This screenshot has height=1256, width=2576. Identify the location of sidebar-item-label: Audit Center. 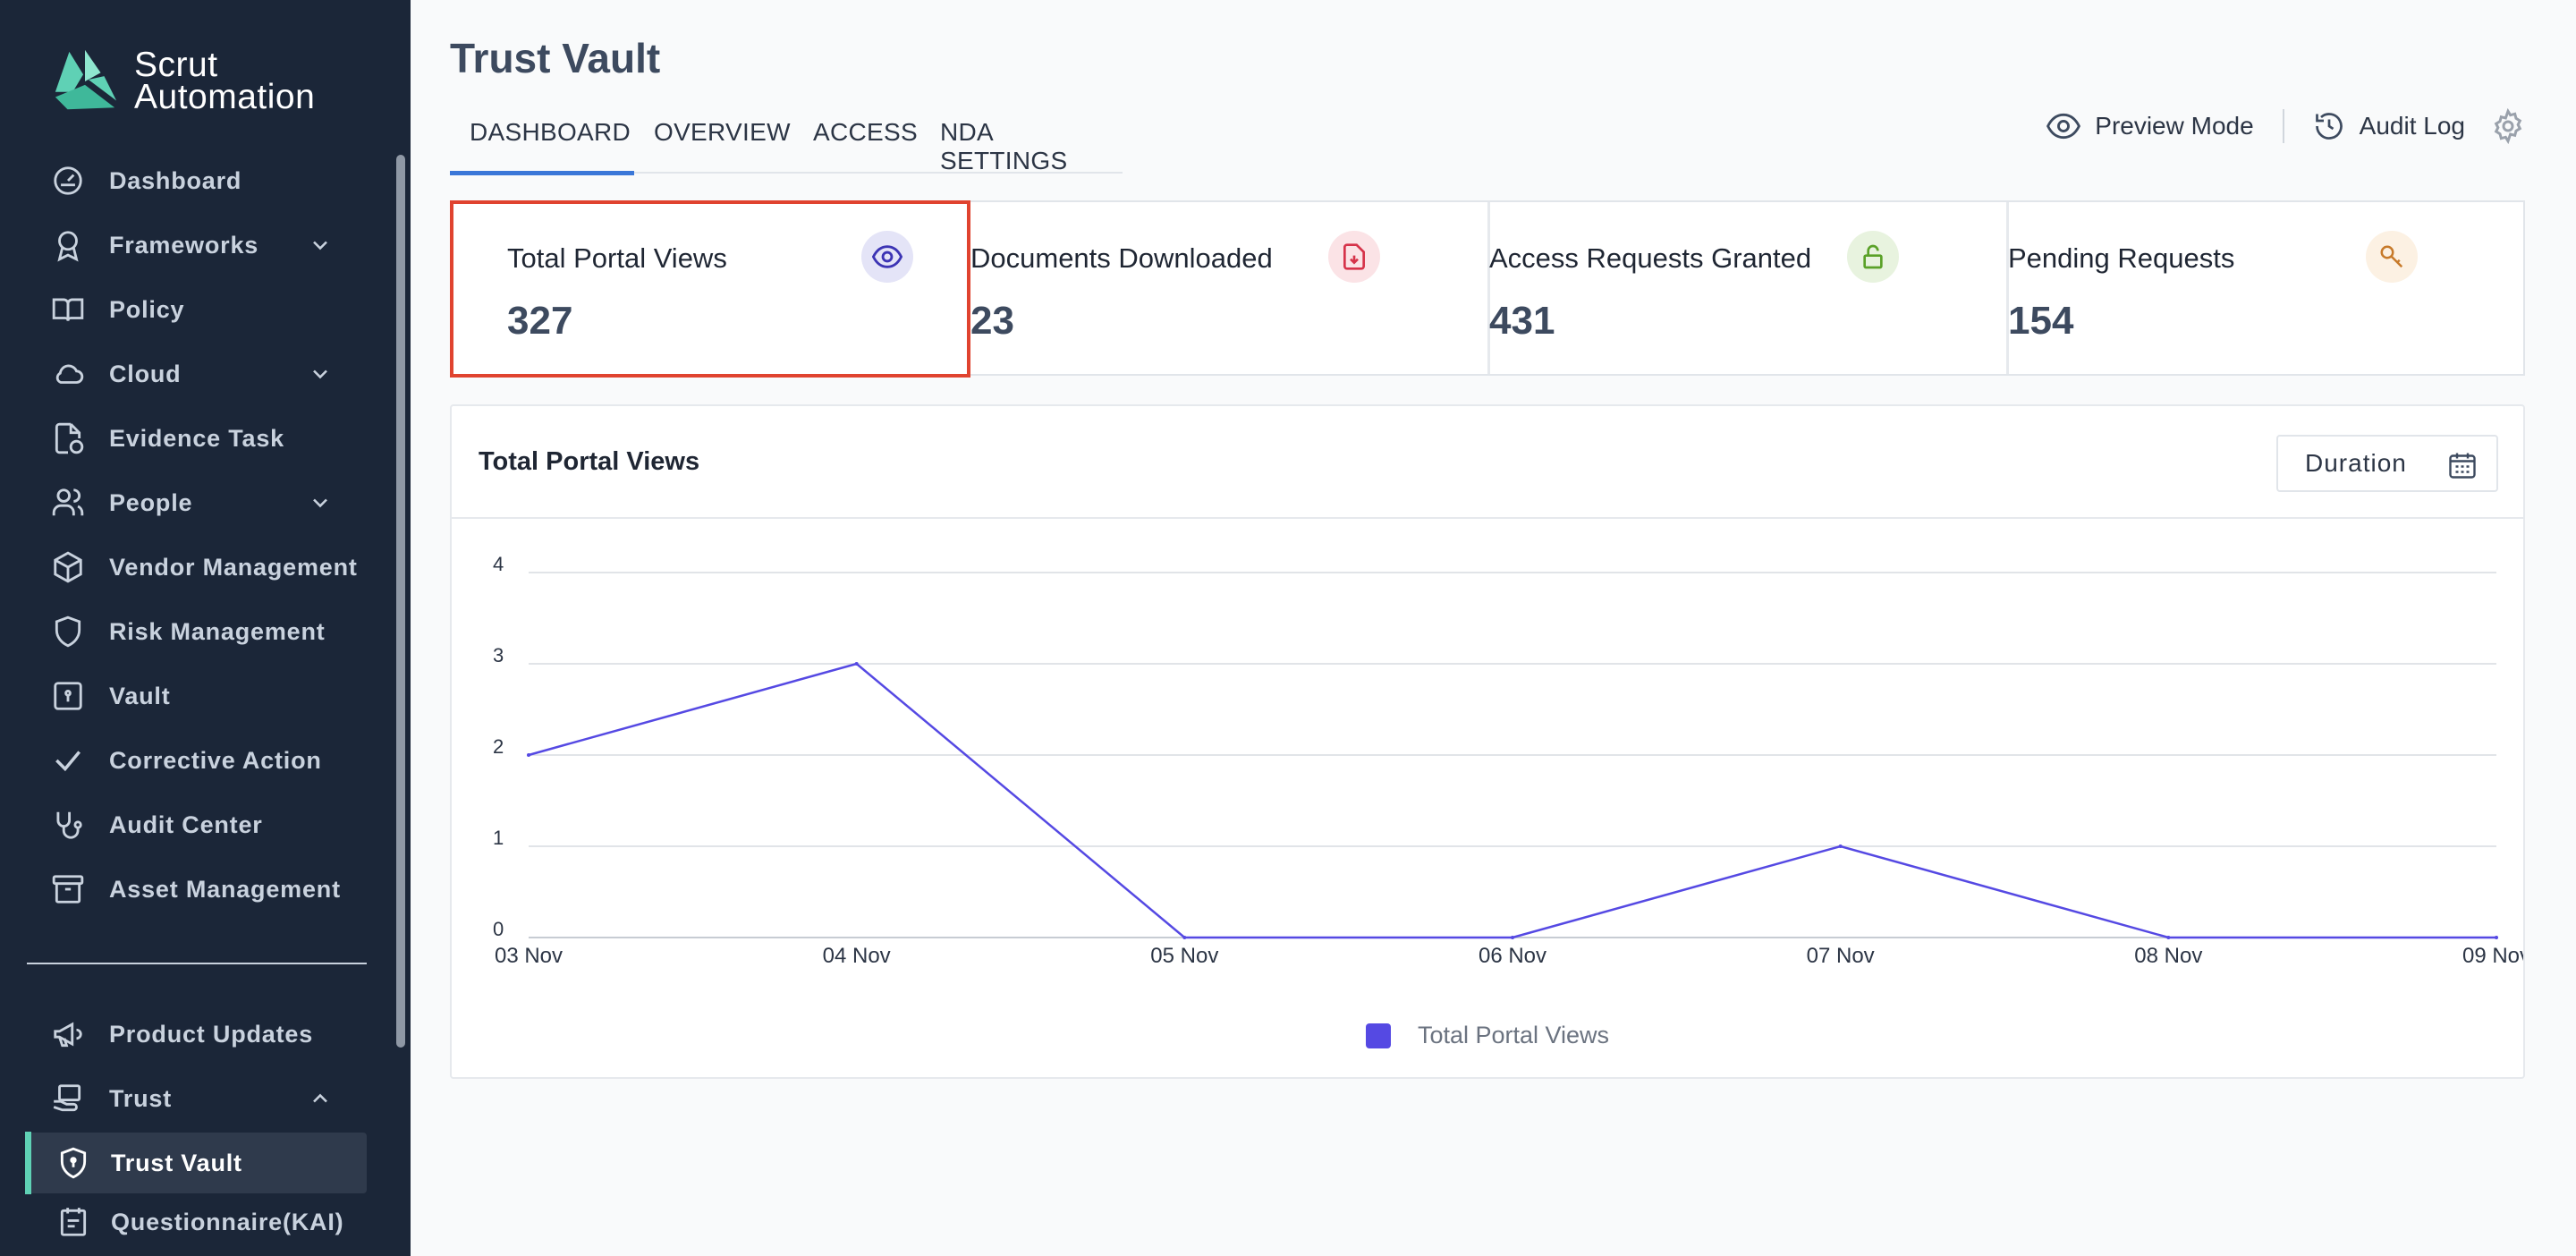
(186, 824).